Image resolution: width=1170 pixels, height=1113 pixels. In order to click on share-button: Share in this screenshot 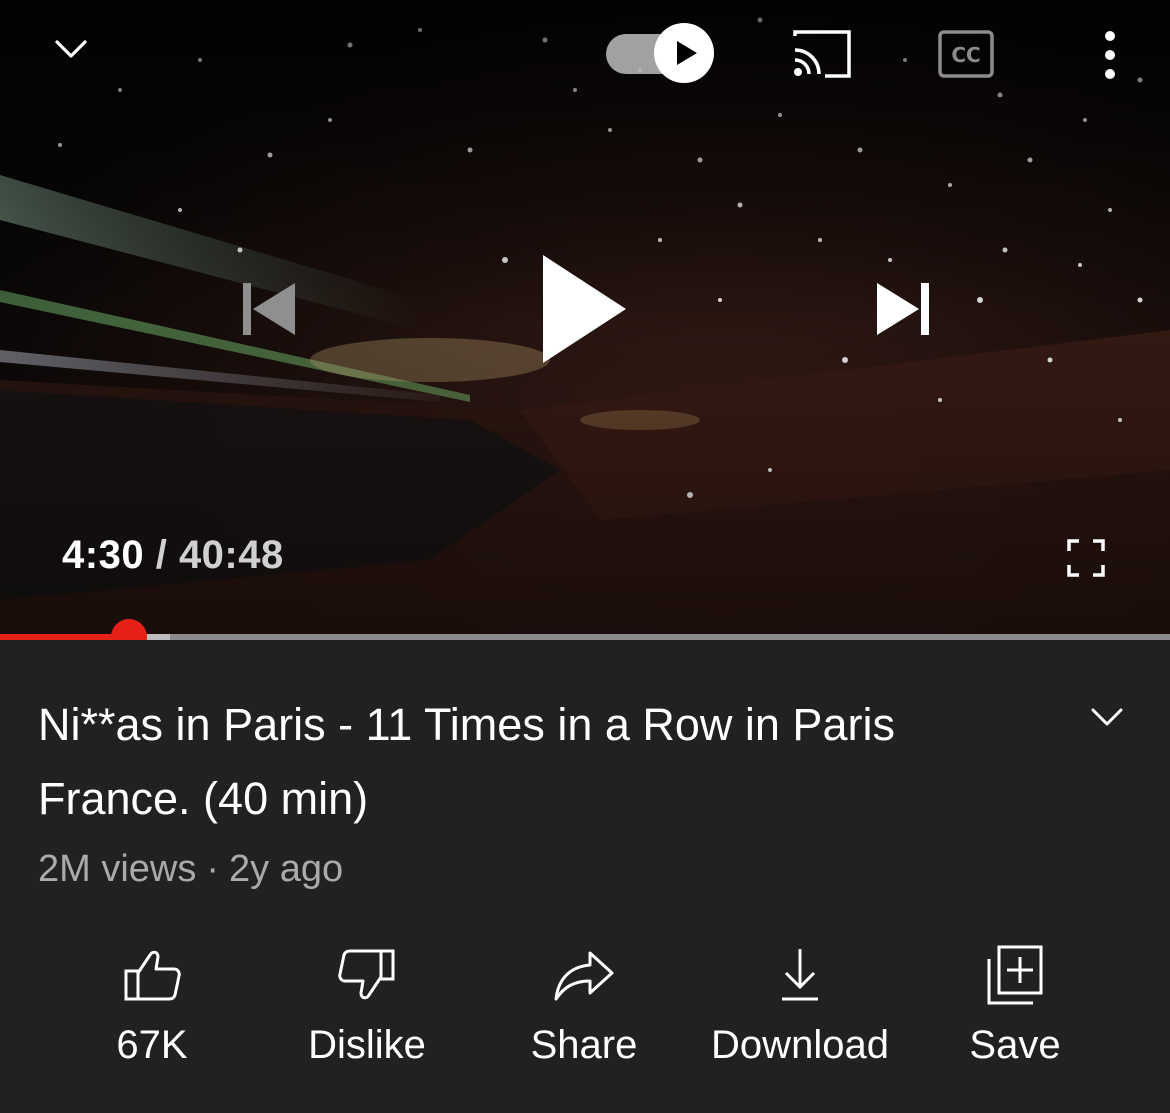, I will do `click(584, 1010)`.